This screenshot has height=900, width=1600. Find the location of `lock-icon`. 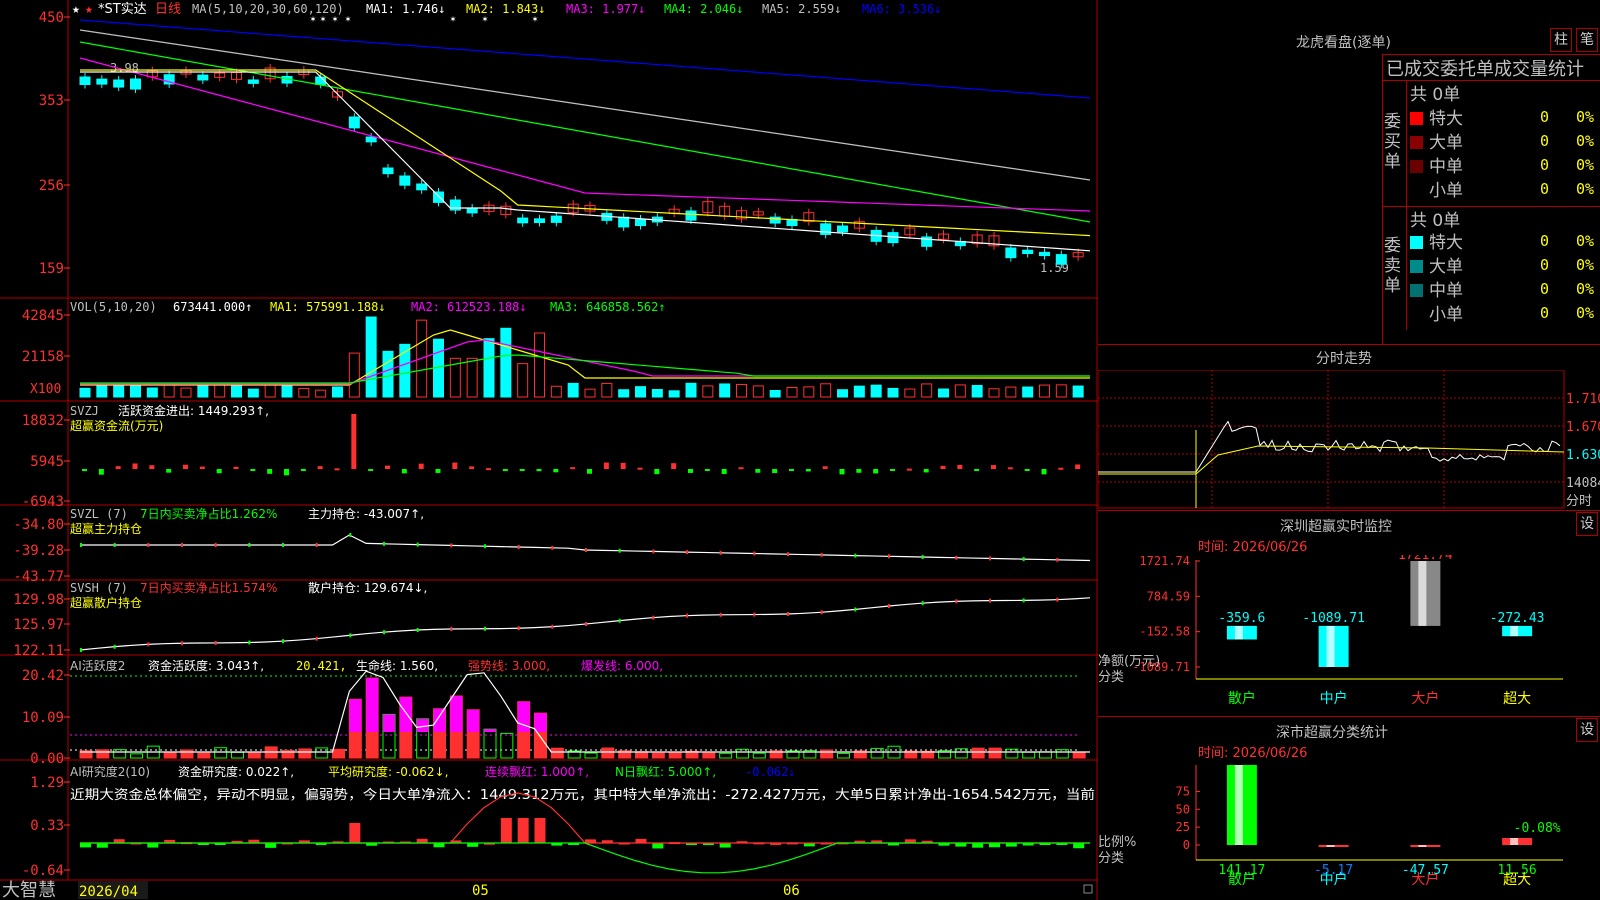

lock-icon is located at coordinates (1088, 889).